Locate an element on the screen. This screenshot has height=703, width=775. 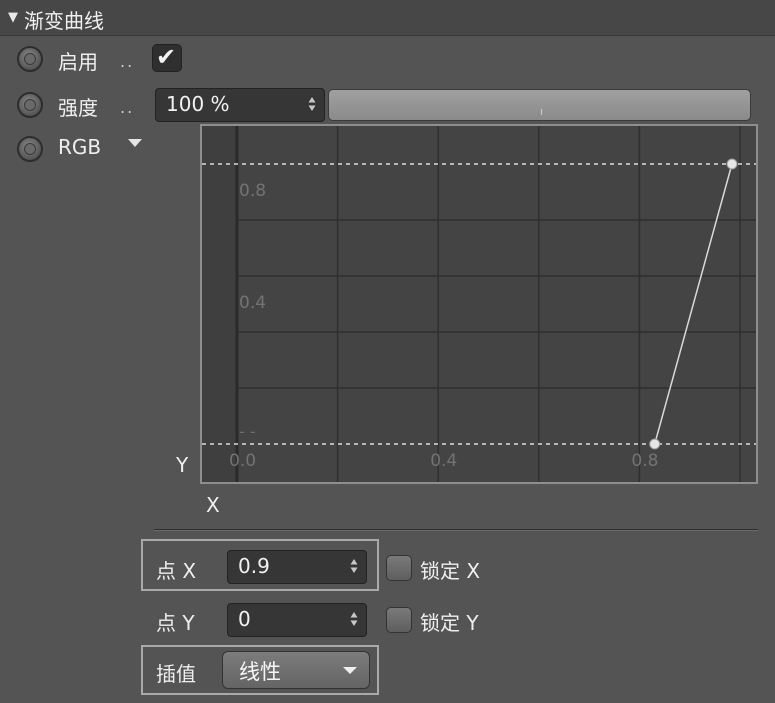
checkmark-icon: ✔ is located at coordinates (166, 57).